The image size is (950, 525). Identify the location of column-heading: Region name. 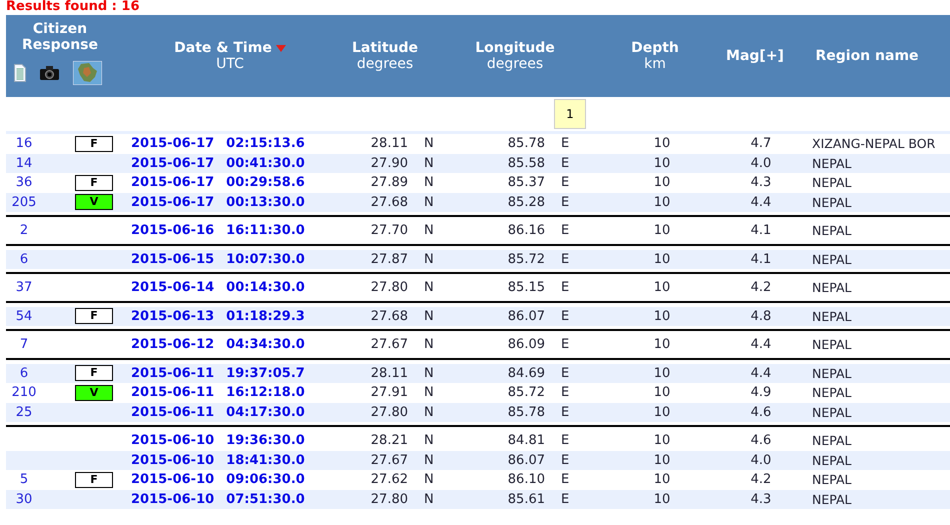
(867, 56).